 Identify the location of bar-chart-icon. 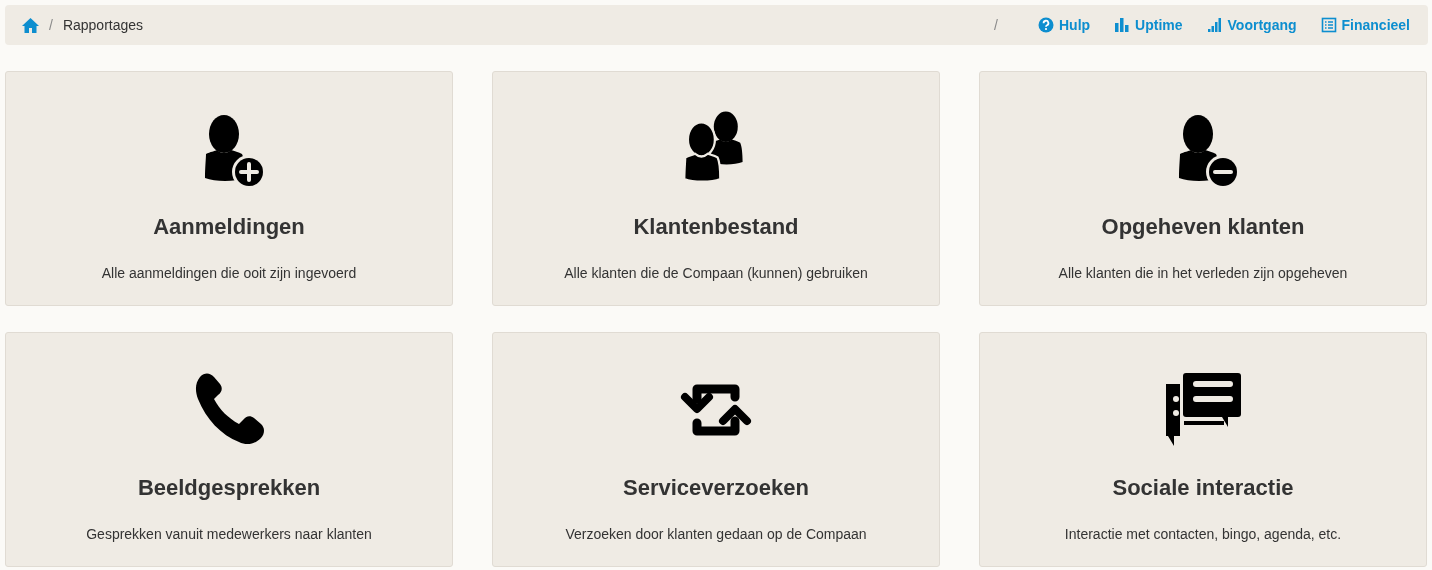
(1122, 25).